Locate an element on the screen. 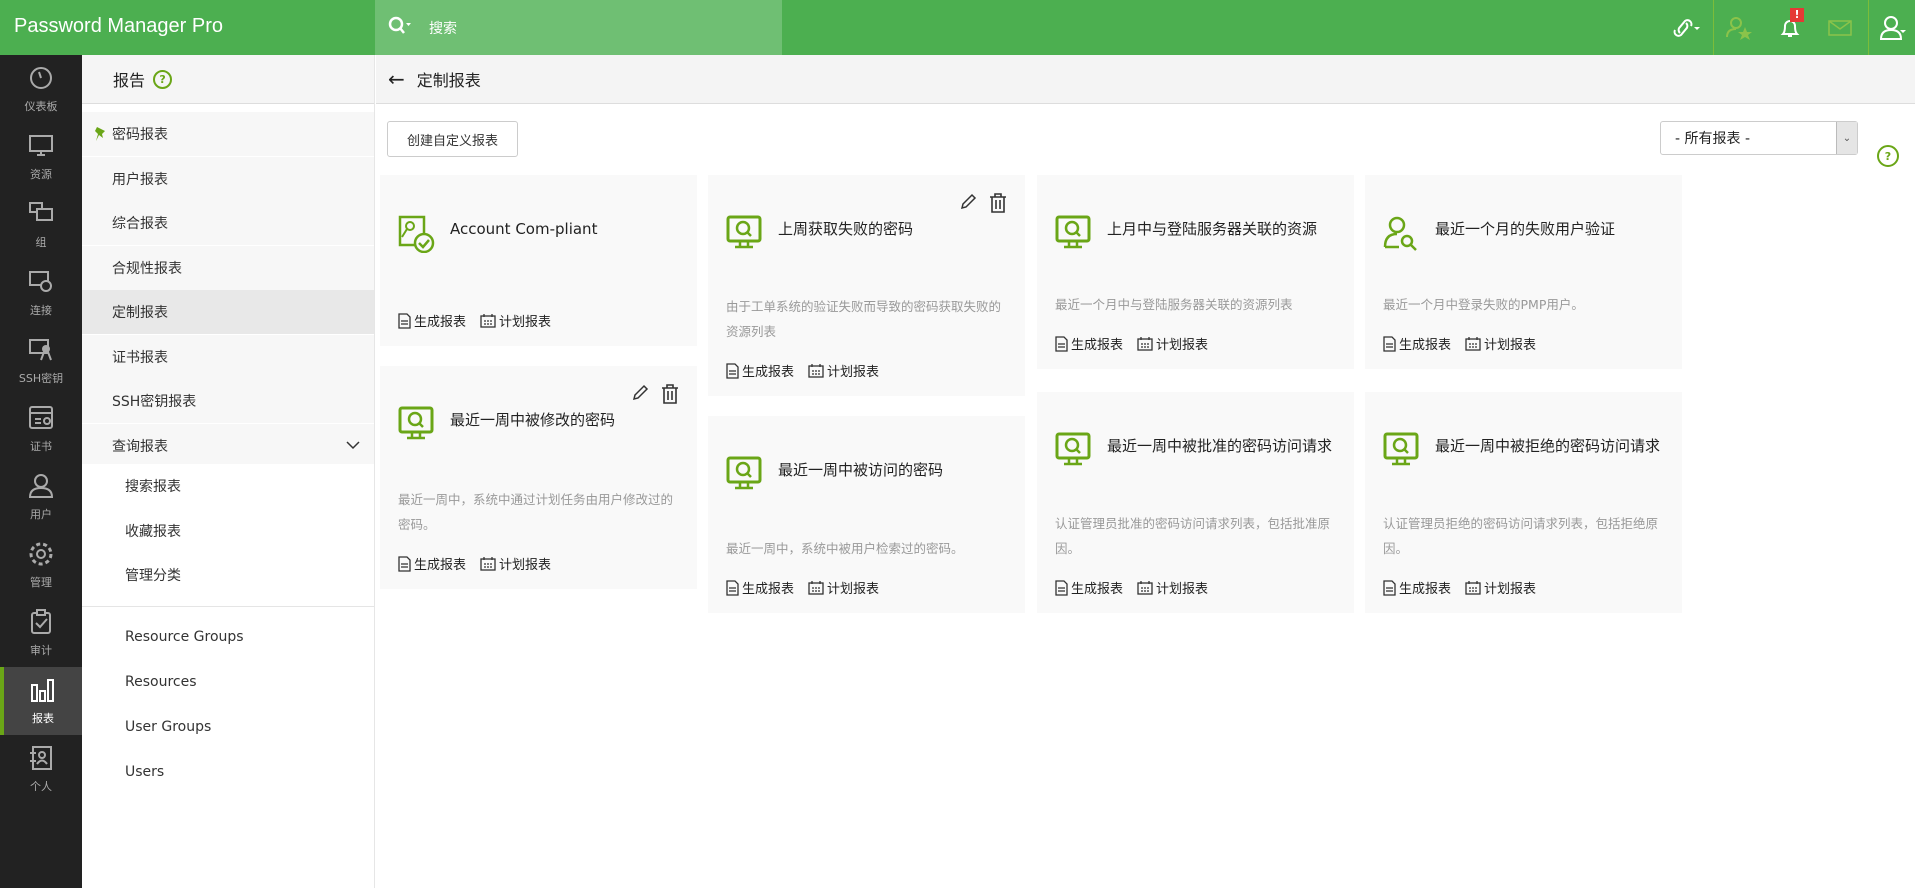  sidebar-item-3: 合规性报表 is located at coordinates (228, 267).